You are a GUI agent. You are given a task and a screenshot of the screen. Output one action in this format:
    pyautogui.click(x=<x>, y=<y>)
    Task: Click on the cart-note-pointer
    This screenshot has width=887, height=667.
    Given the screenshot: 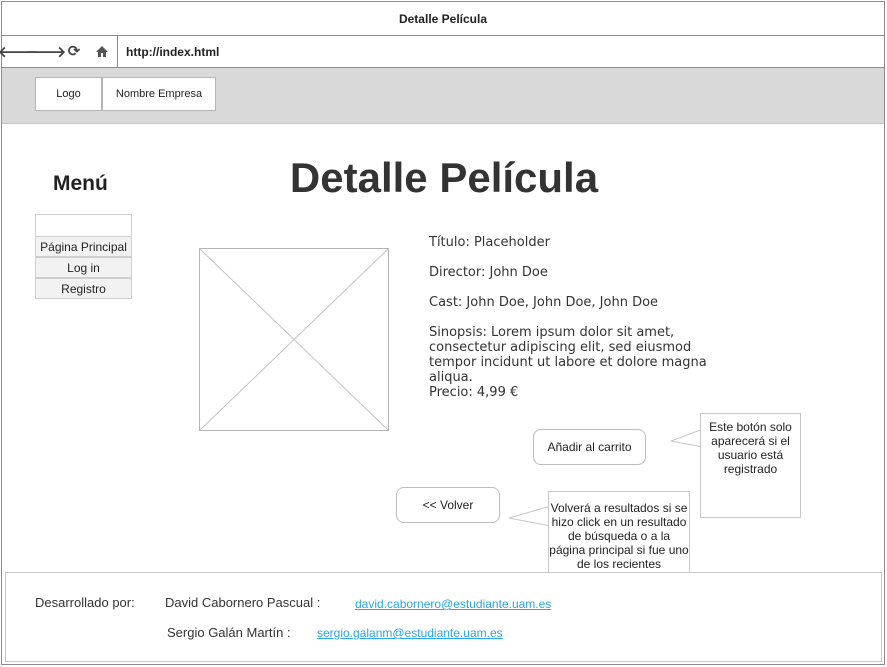 What is the action you would take?
    pyautogui.click(x=687, y=438)
    